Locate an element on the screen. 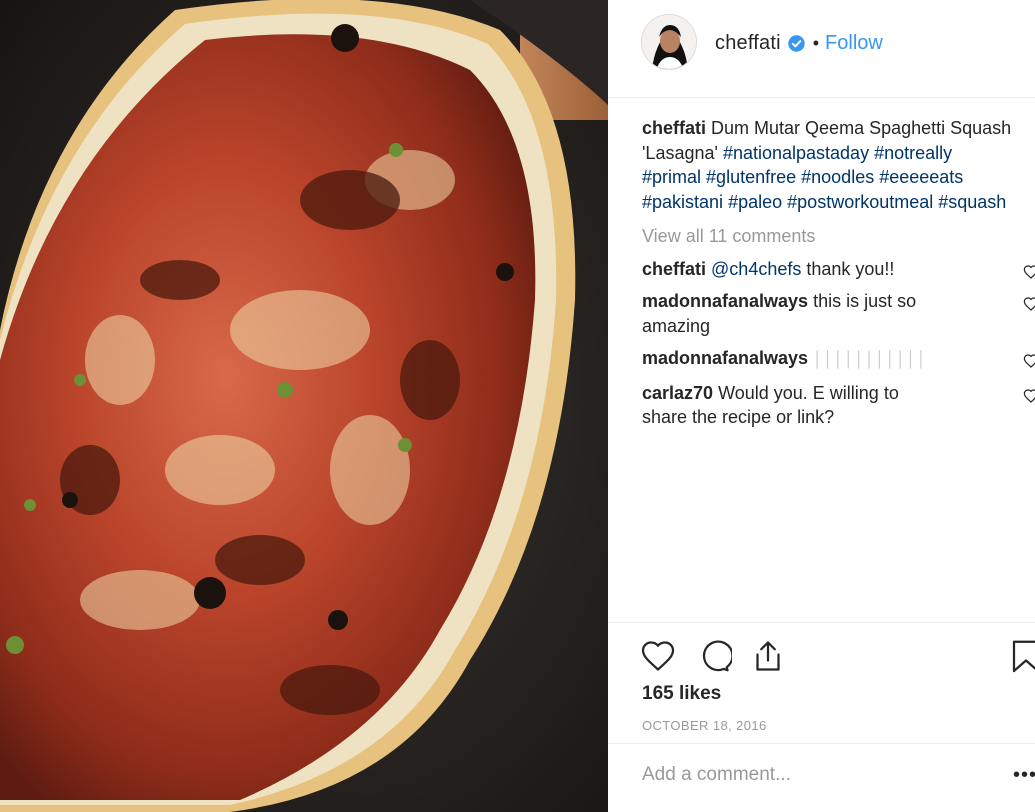 This screenshot has height=812, width=1035. comment-username: cheffati is located at coordinates (674, 269).